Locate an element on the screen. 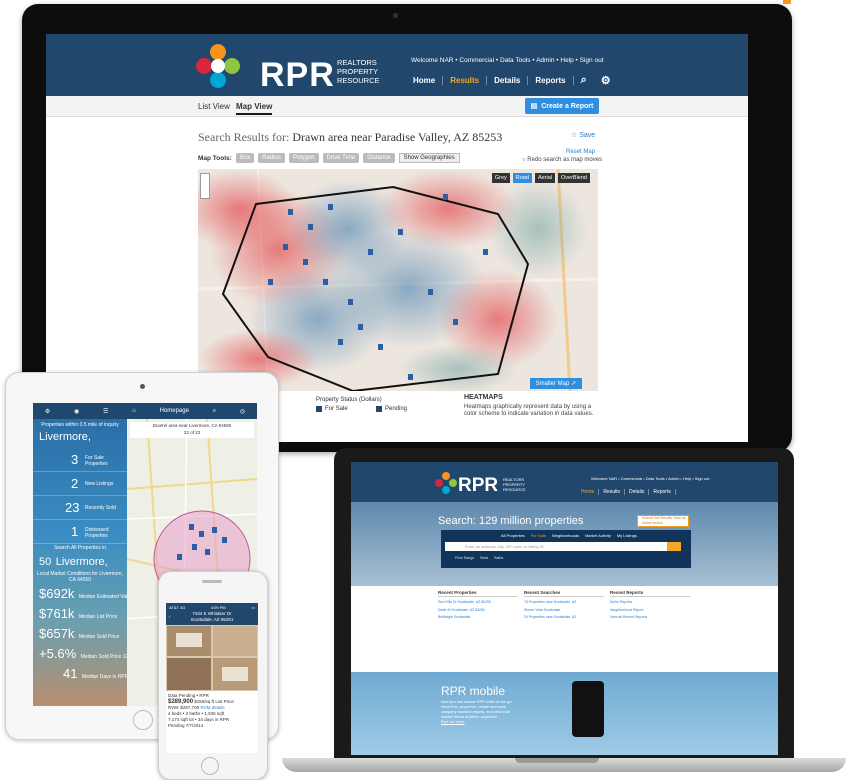 The image size is (846, 780). list-item: 76 Properties near Scottsdale, AZ is located at coordinates (564, 602).